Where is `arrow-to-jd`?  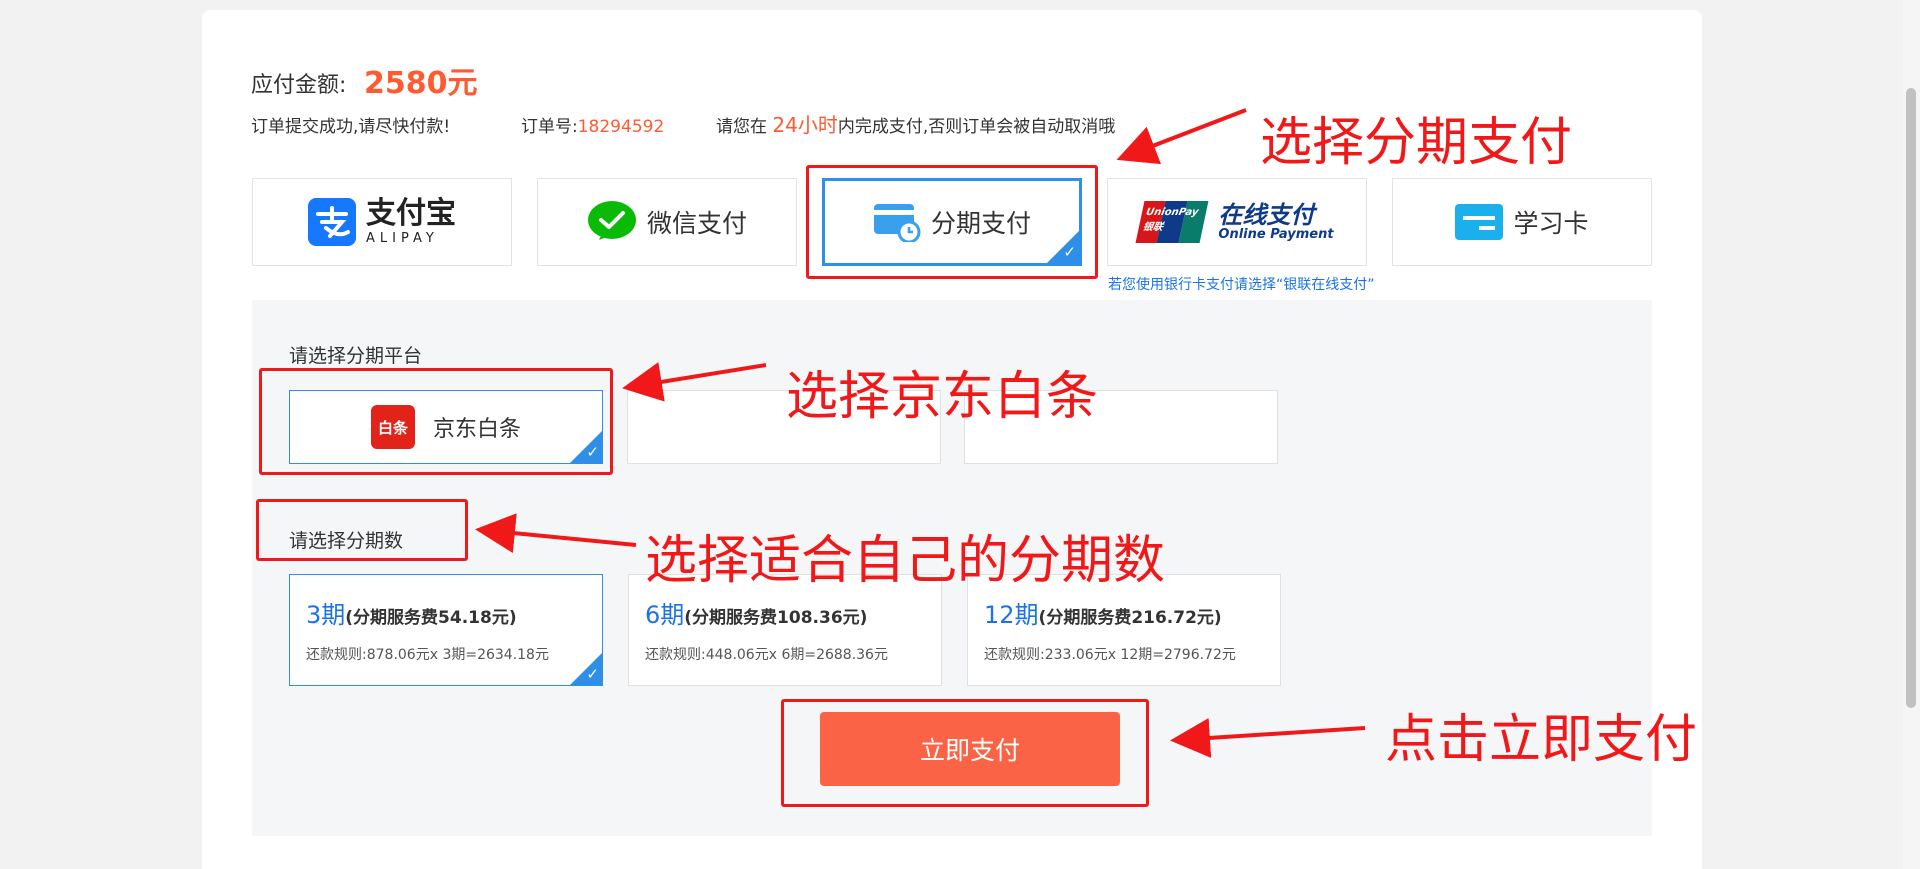 arrow-to-jd is located at coordinates (694, 382).